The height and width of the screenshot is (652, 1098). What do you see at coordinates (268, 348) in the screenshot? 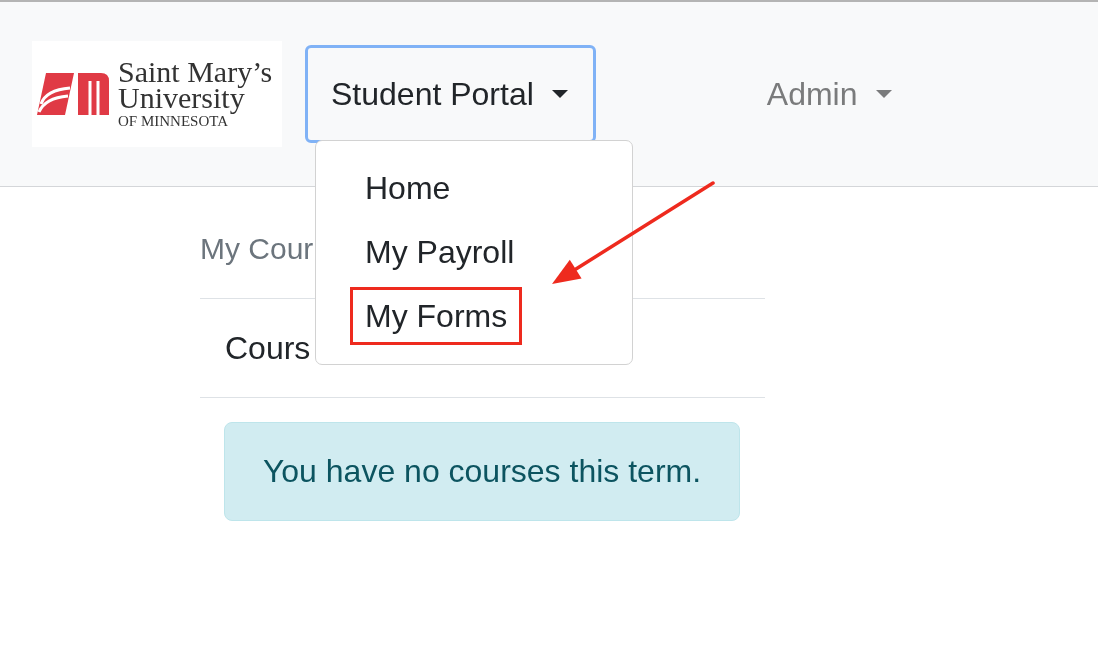
I see `column-header: Cours` at bounding box center [268, 348].